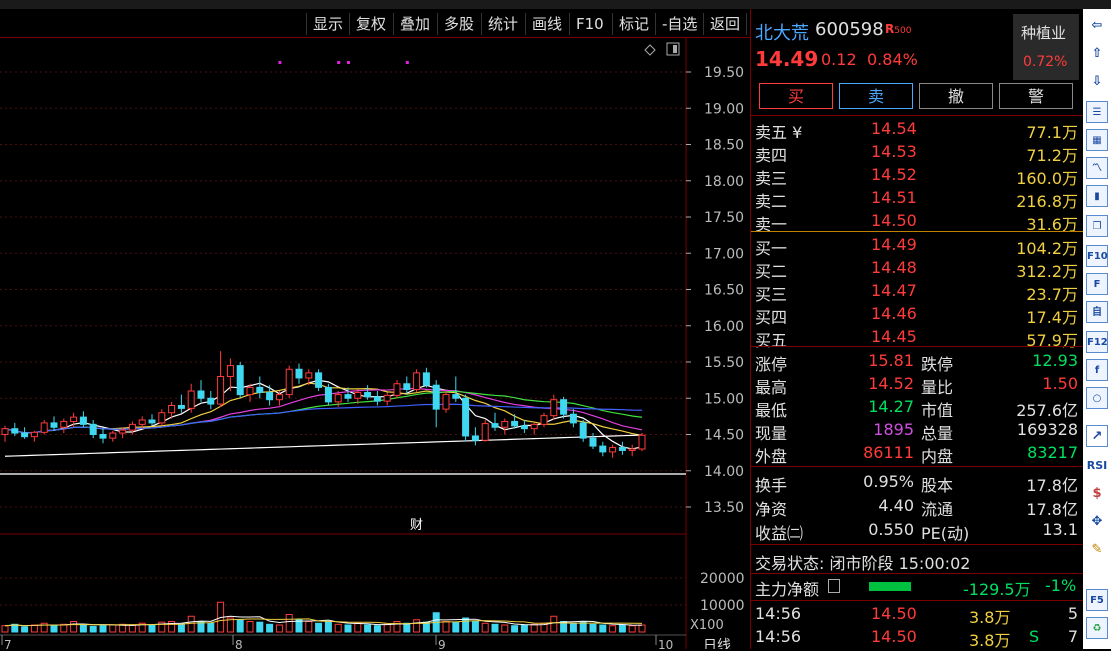 This screenshot has width=1111, height=651. Describe the element at coordinates (1097, 312) in the screenshot. I see `self-select-icon: 自` at that location.